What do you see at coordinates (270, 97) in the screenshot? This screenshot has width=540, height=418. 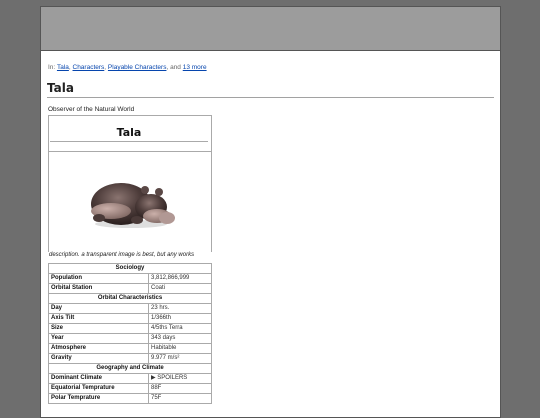 I see `title-divider` at bounding box center [270, 97].